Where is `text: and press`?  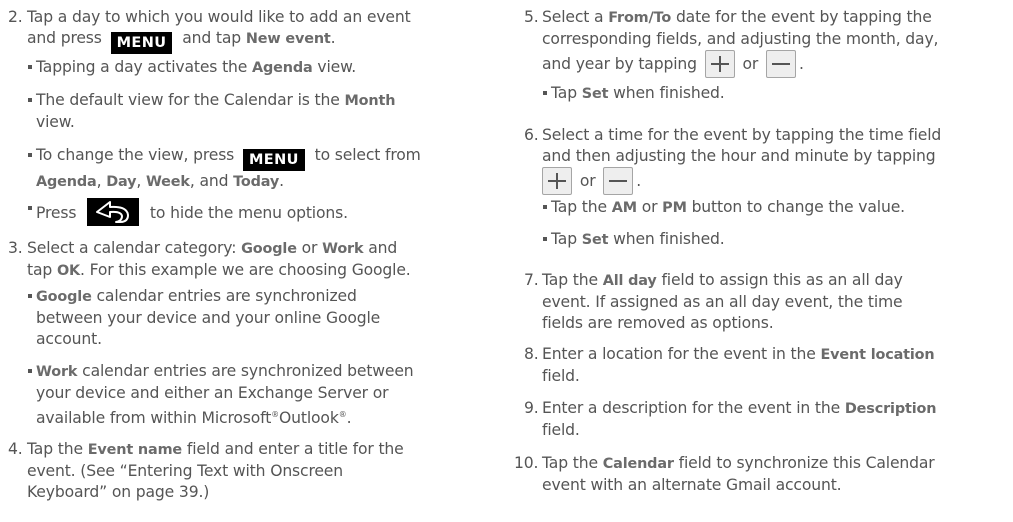
text: and press is located at coordinates (64, 38).